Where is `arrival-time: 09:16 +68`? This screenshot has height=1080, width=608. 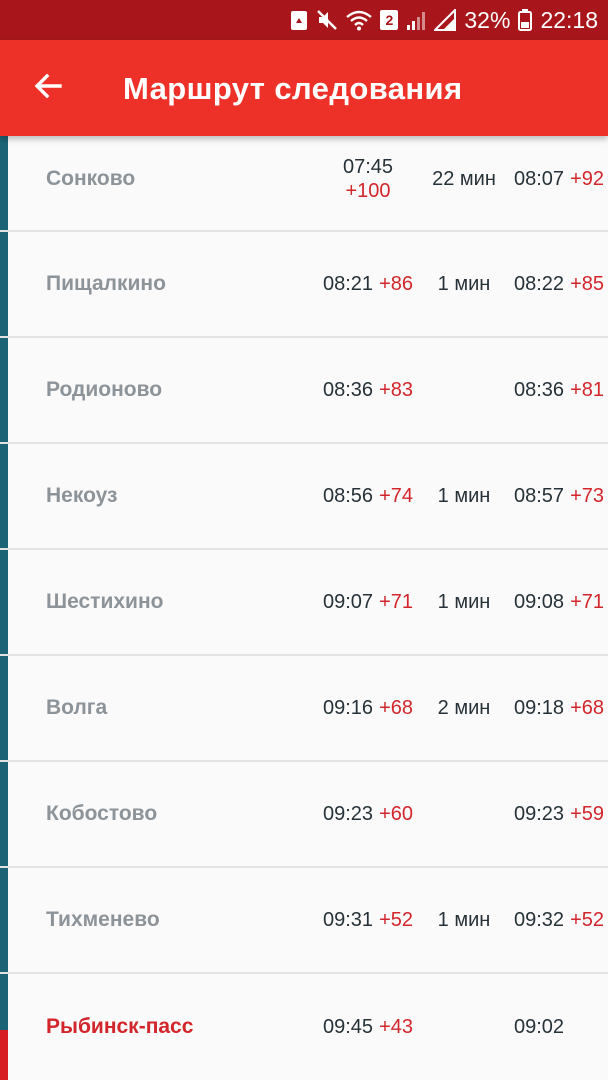 arrival-time: 09:16 +68 is located at coordinates (368, 708).